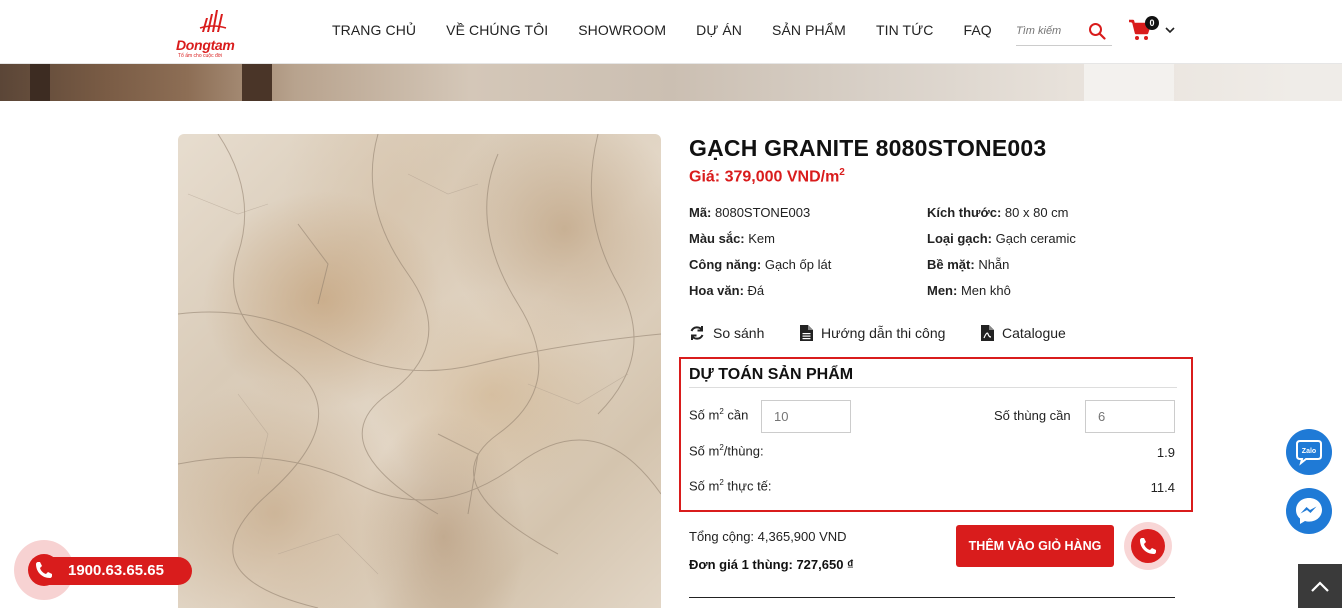 The height and width of the screenshot is (613, 1342). Describe the element at coordinates (374, 30) in the screenshot. I see `nav-home: TRANG CHỦ` at that location.